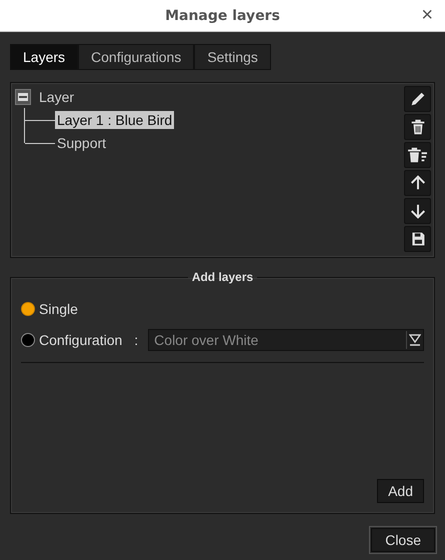 The width and height of the screenshot is (445, 560). What do you see at coordinates (80, 340) in the screenshot?
I see `radio-label: Configuration` at bounding box center [80, 340].